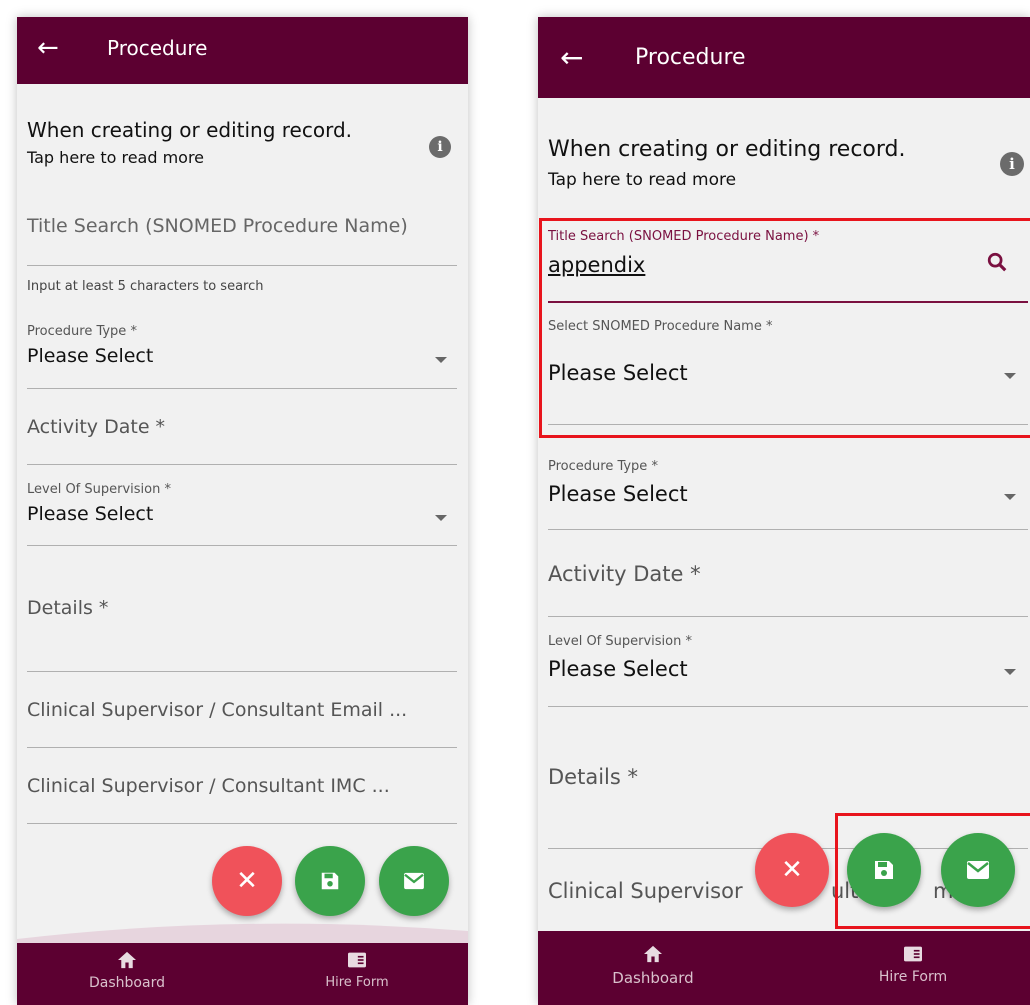 The height and width of the screenshot is (1005, 1030). Describe the element at coordinates (145, 286) in the screenshot. I see `title-search-helper: Input at least 5 characters to search` at that location.